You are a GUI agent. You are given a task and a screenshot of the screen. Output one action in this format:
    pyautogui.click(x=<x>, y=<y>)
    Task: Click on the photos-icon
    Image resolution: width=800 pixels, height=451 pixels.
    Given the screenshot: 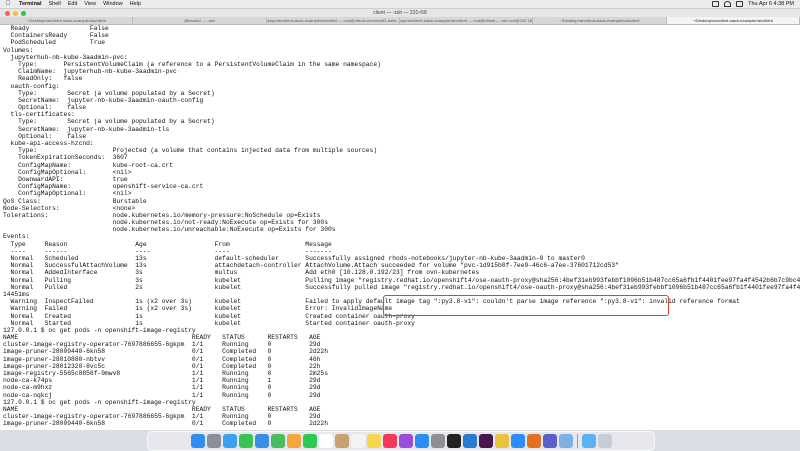 What is the action you would take?
    pyautogui.click(x=293, y=441)
    